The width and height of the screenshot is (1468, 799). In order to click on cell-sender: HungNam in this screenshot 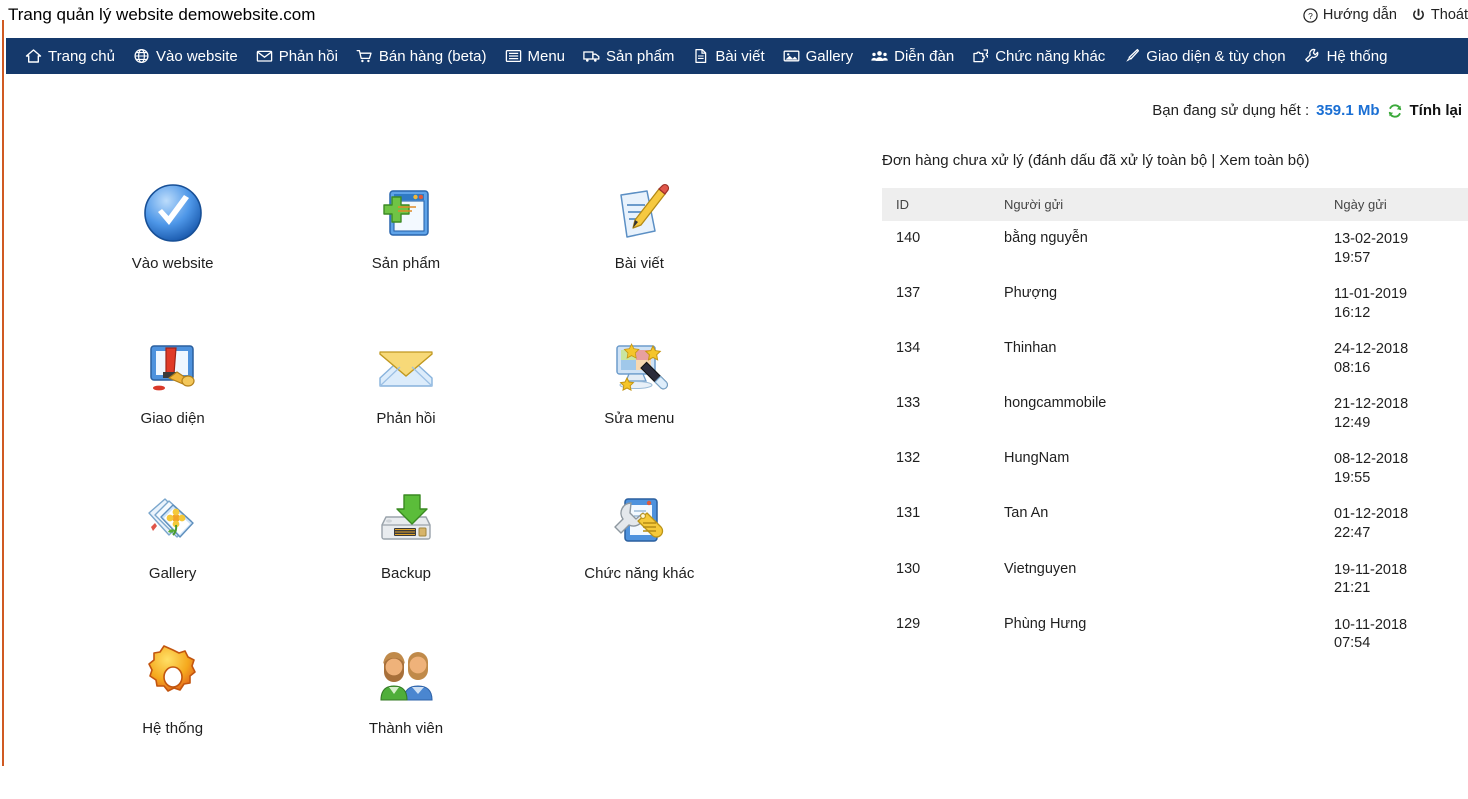, I will do `click(1037, 458)`.